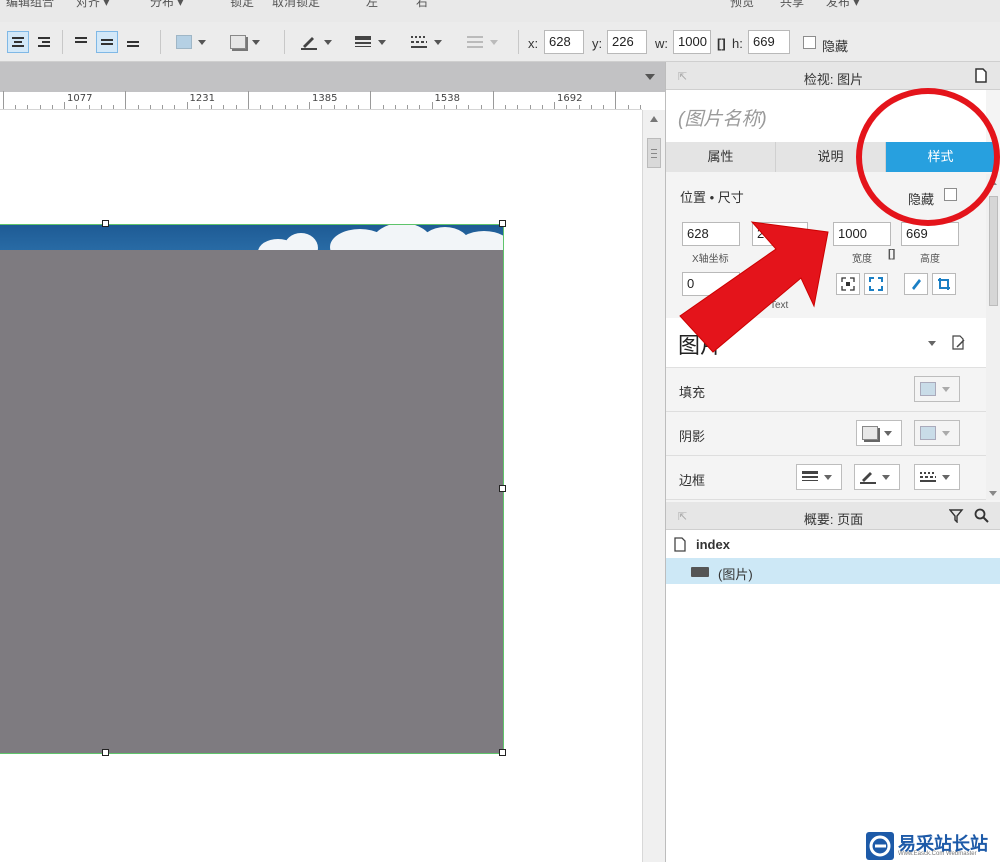  I want to click on outer-shadow-dropdown, so click(879, 433).